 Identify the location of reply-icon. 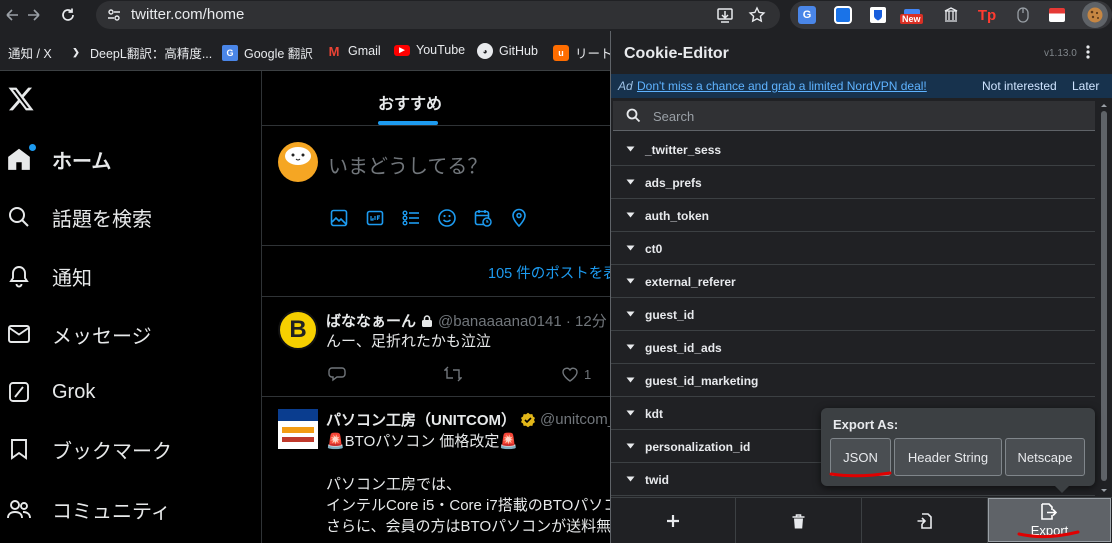
(337, 374).